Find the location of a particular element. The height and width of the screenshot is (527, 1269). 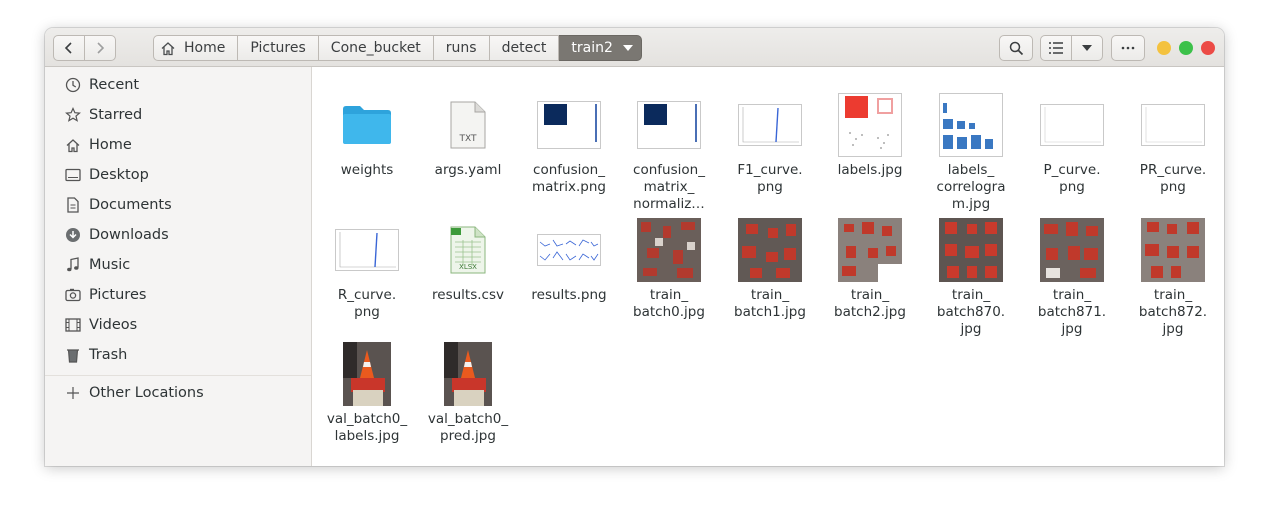

sidebar-item-recent: Recent is located at coordinates (178, 85).